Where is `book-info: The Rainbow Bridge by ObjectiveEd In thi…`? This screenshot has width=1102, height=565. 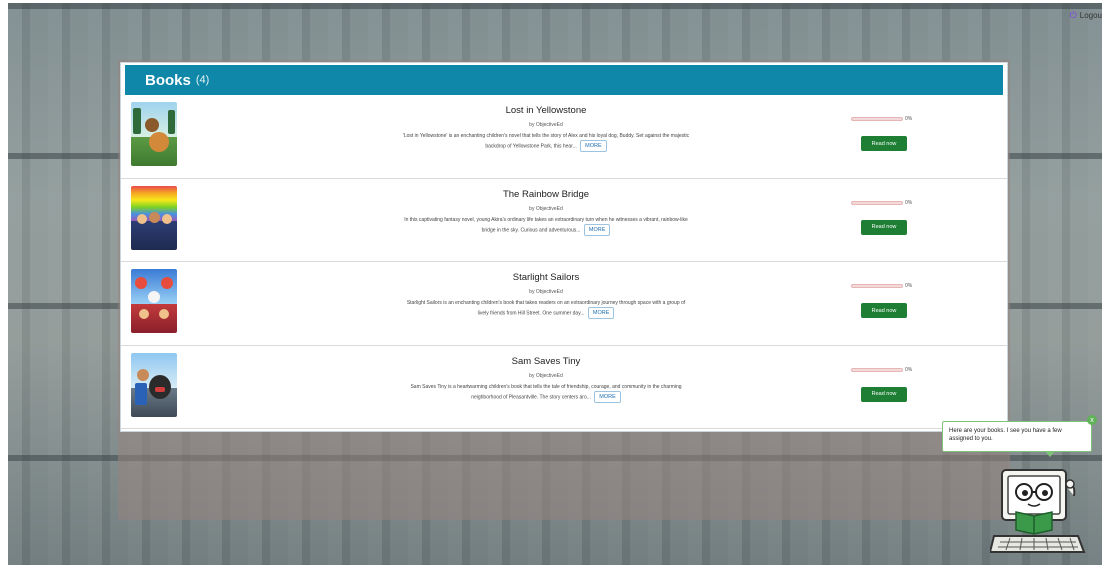 book-info: The Rainbow Bridge by ObjectiveEd In thi… is located at coordinates (546, 212).